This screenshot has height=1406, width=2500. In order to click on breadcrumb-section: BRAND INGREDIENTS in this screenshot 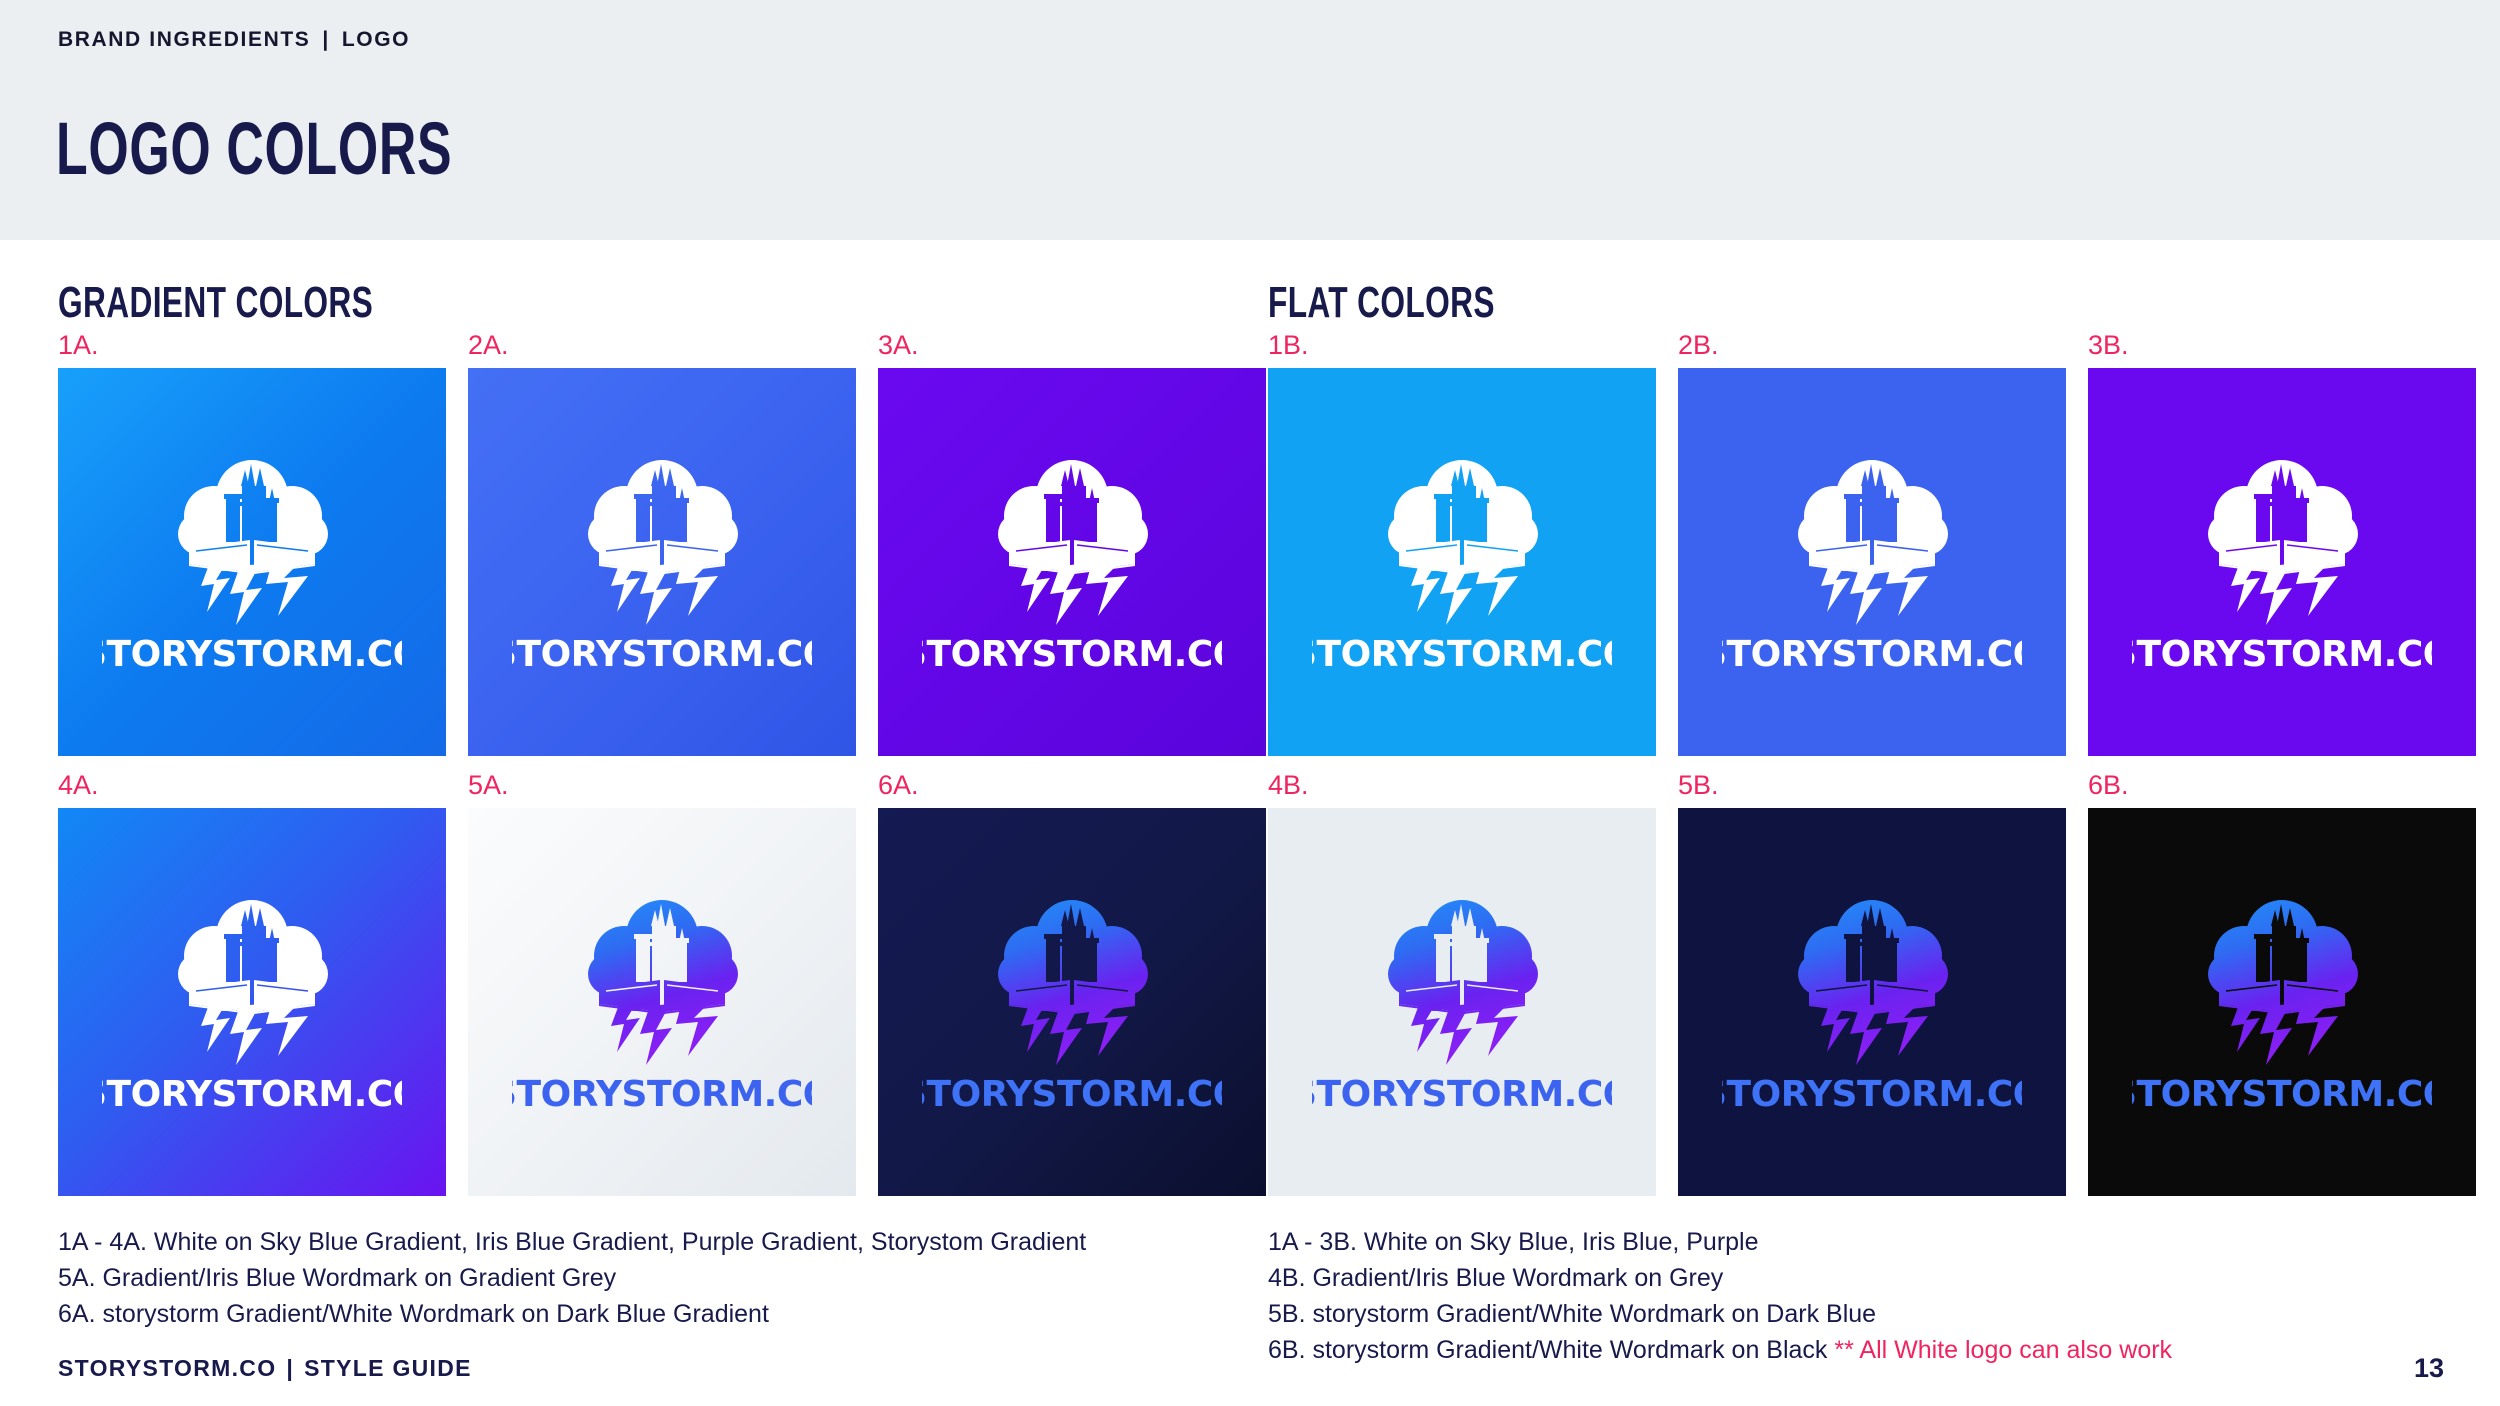, I will do `click(184, 39)`.